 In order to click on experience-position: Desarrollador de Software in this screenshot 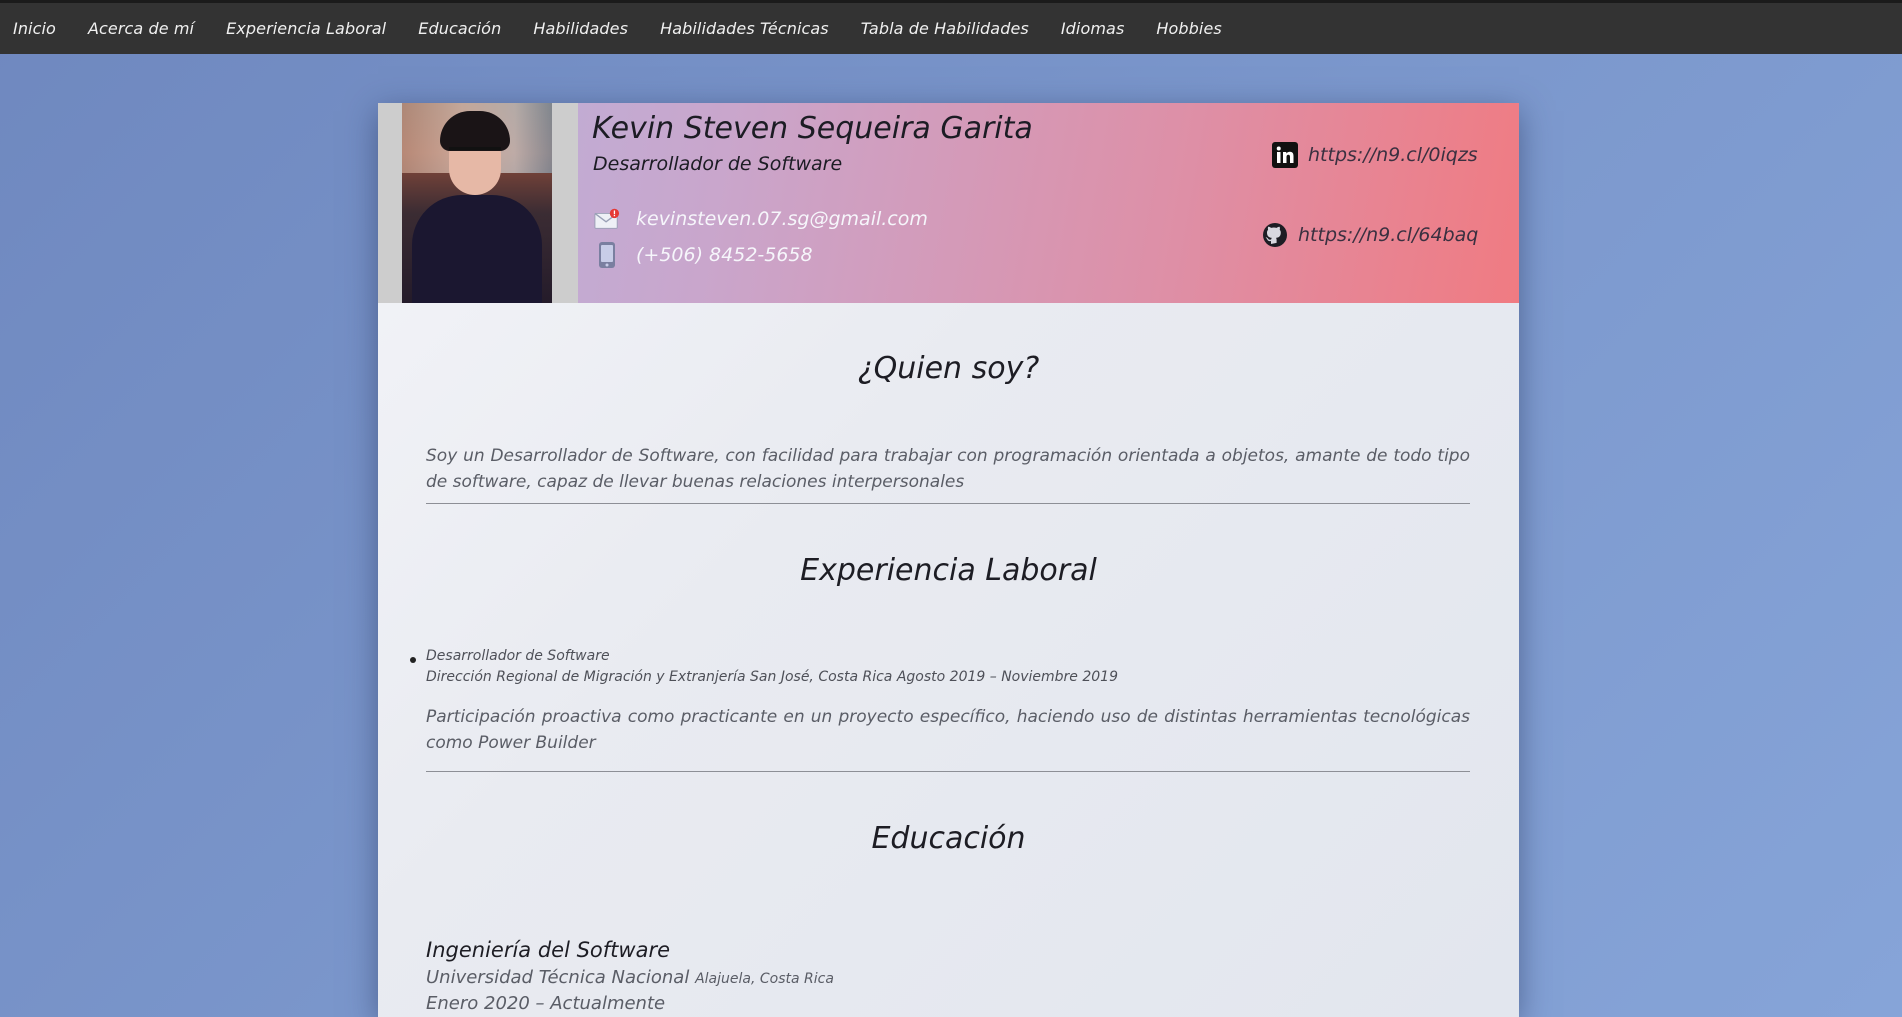, I will do `click(518, 656)`.